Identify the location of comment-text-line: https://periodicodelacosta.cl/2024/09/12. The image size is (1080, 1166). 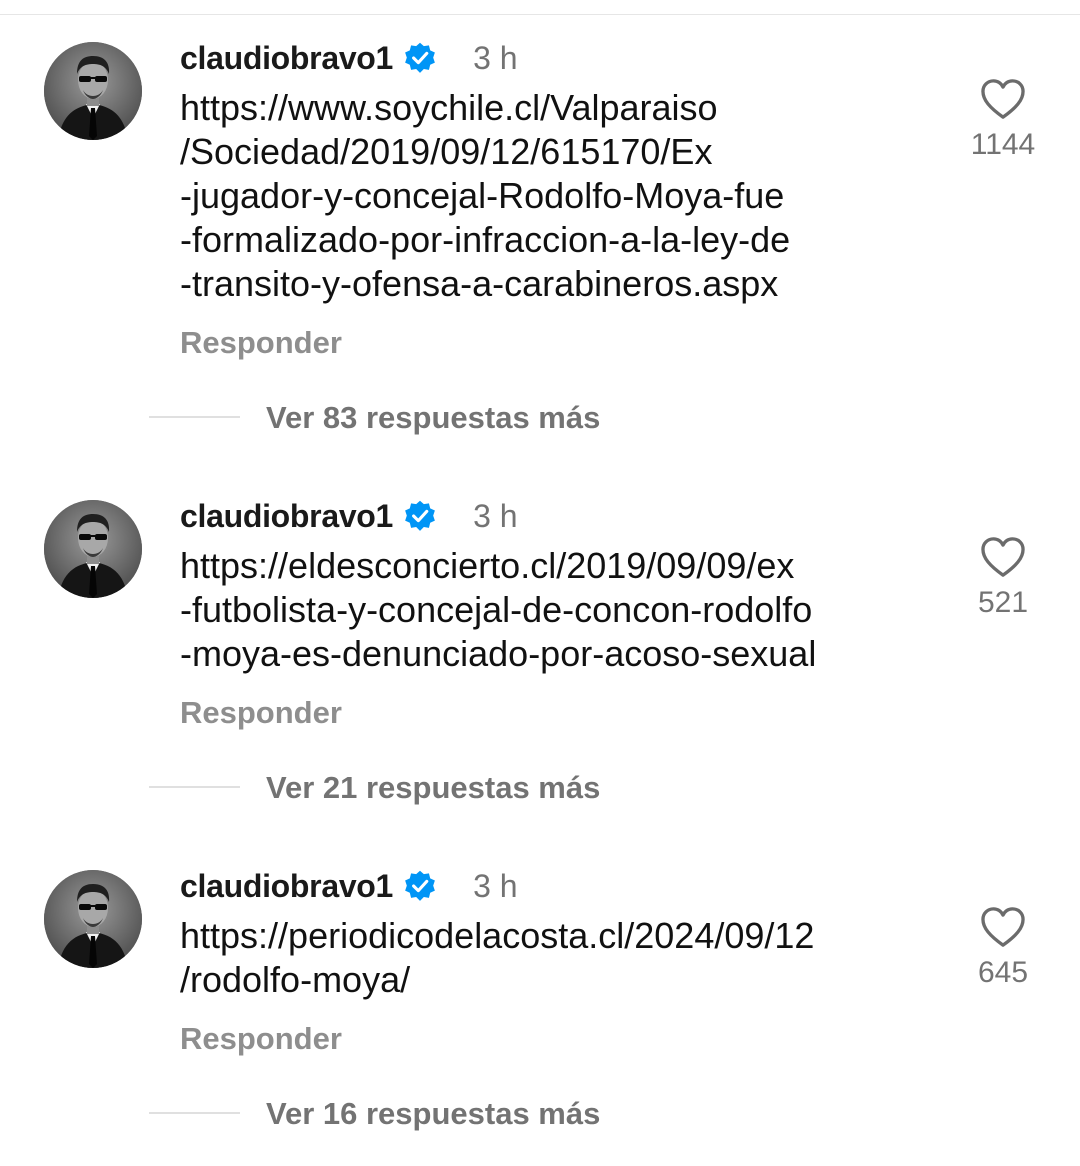
(560, 936).